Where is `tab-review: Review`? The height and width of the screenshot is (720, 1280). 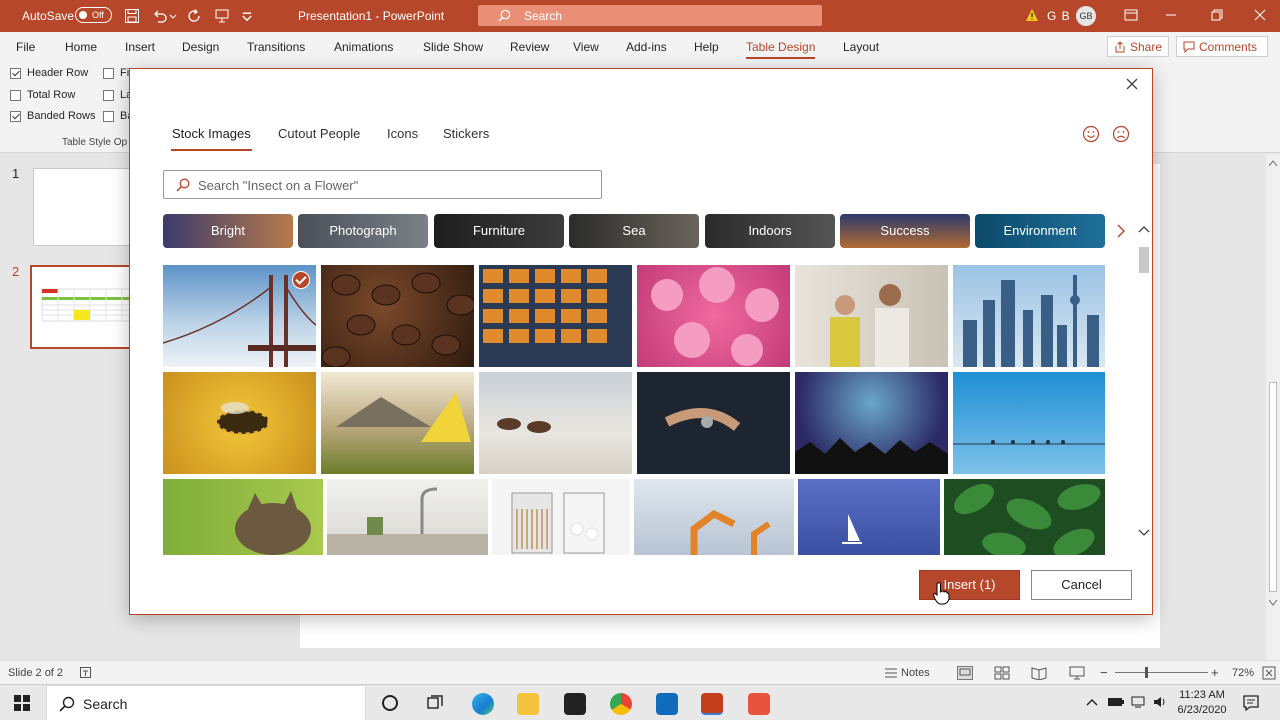 tab-review: Review is located at coordinates (529, 47).